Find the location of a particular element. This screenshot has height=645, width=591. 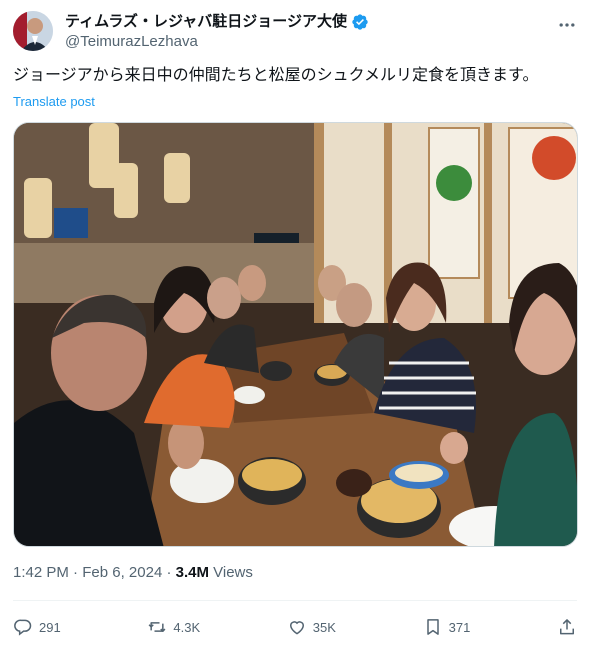

like-count: 35K is located at coordinates (324, 627).